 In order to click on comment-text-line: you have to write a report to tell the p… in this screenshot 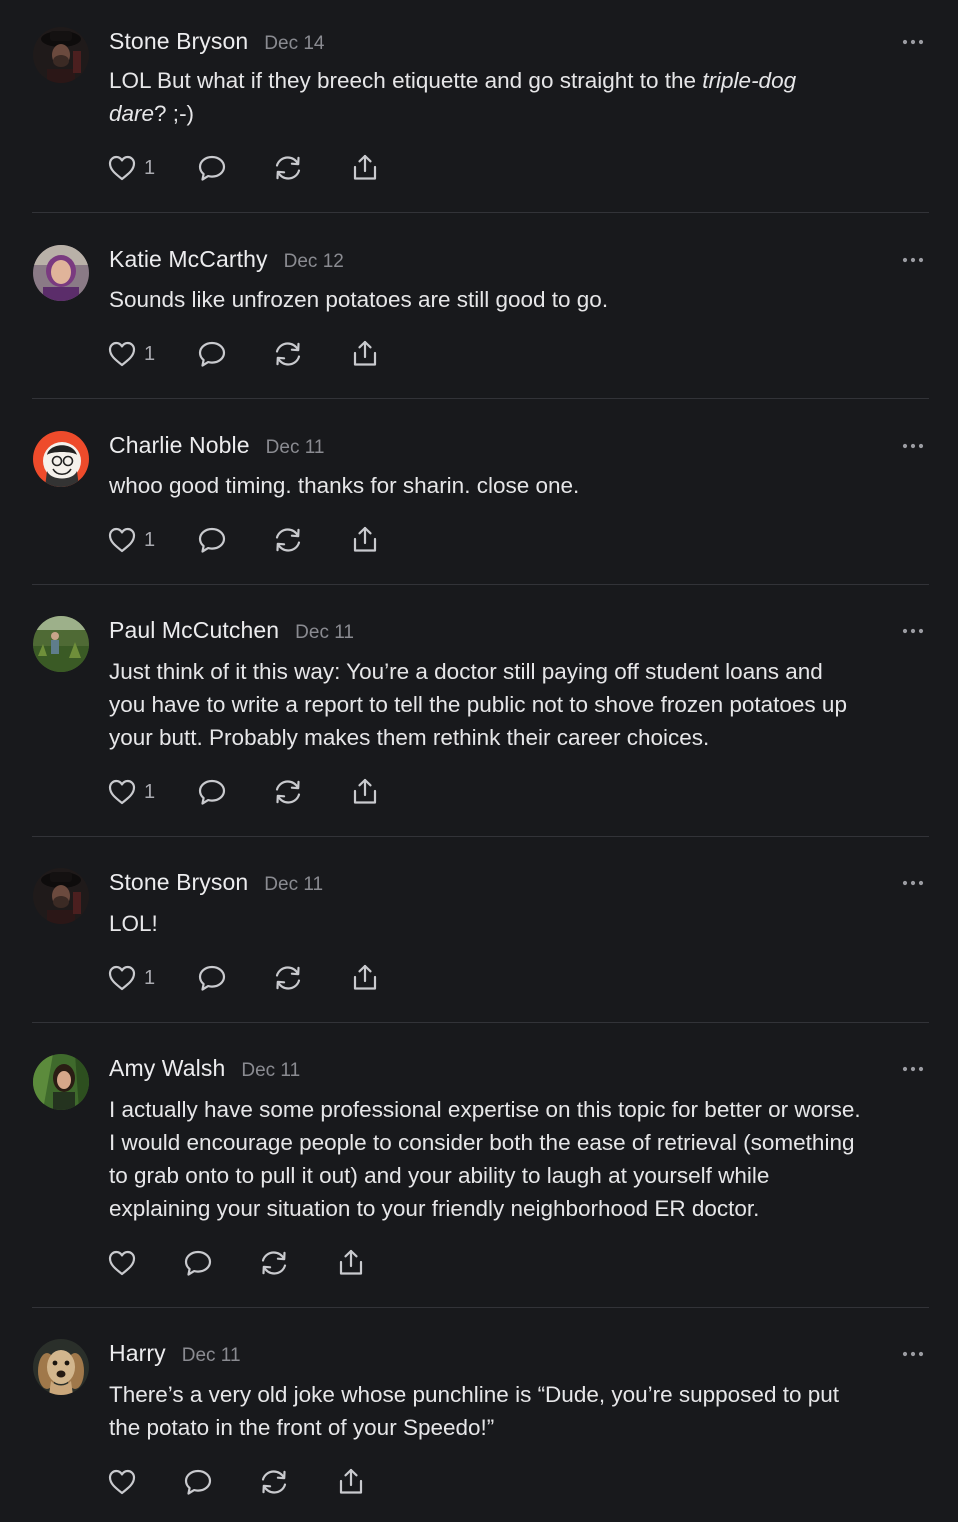, I will do `click(478, 704)`.